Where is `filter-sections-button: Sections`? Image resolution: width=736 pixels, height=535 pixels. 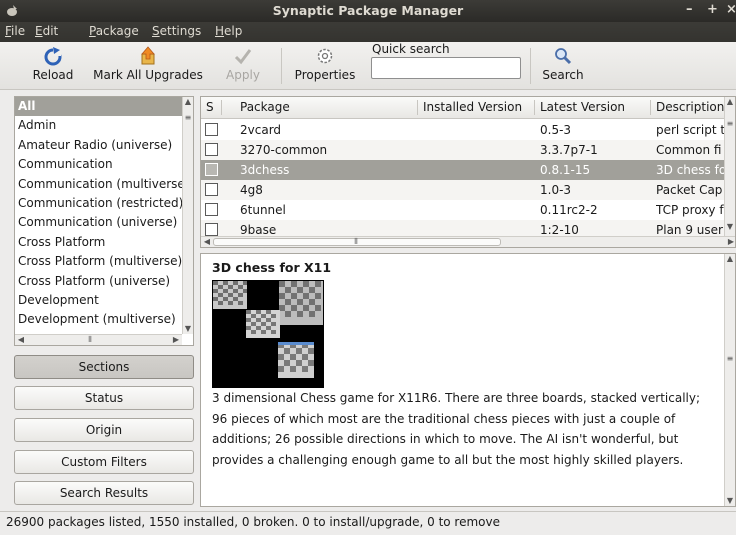
filter-sections-button: Sections is located at coordinates (104, 367).